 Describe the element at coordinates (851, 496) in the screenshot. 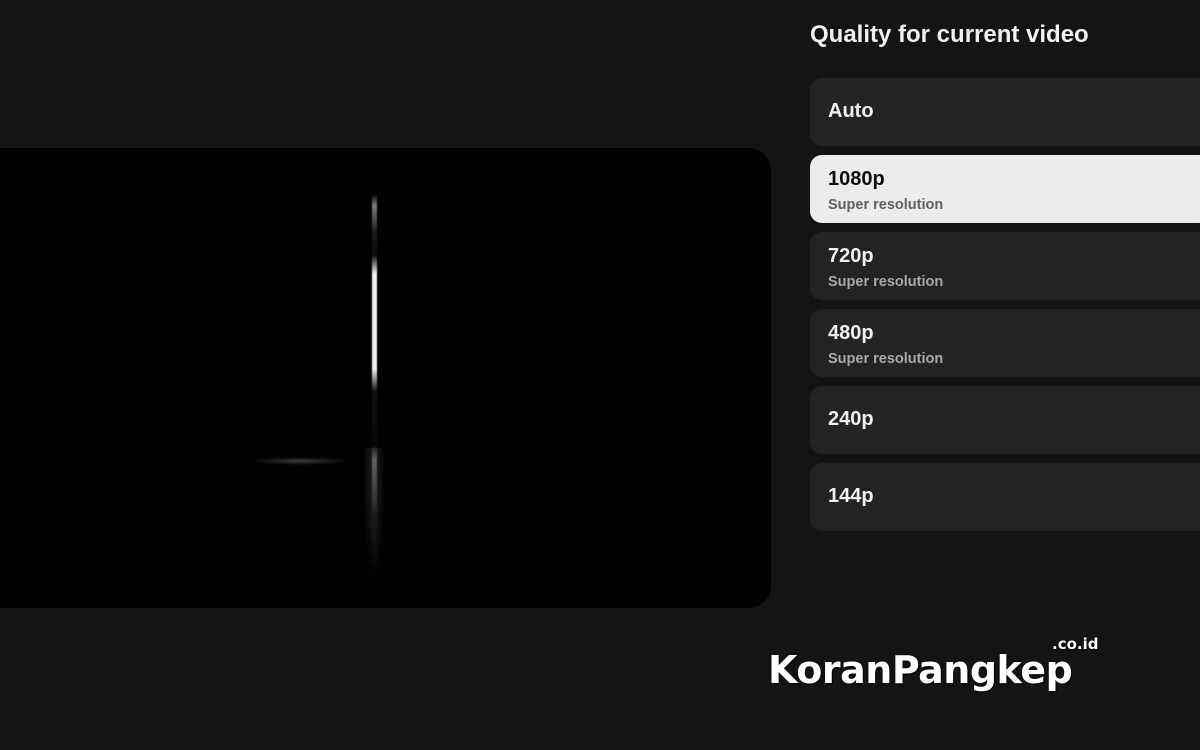

I see `quality-option-label: 144p` at that location.